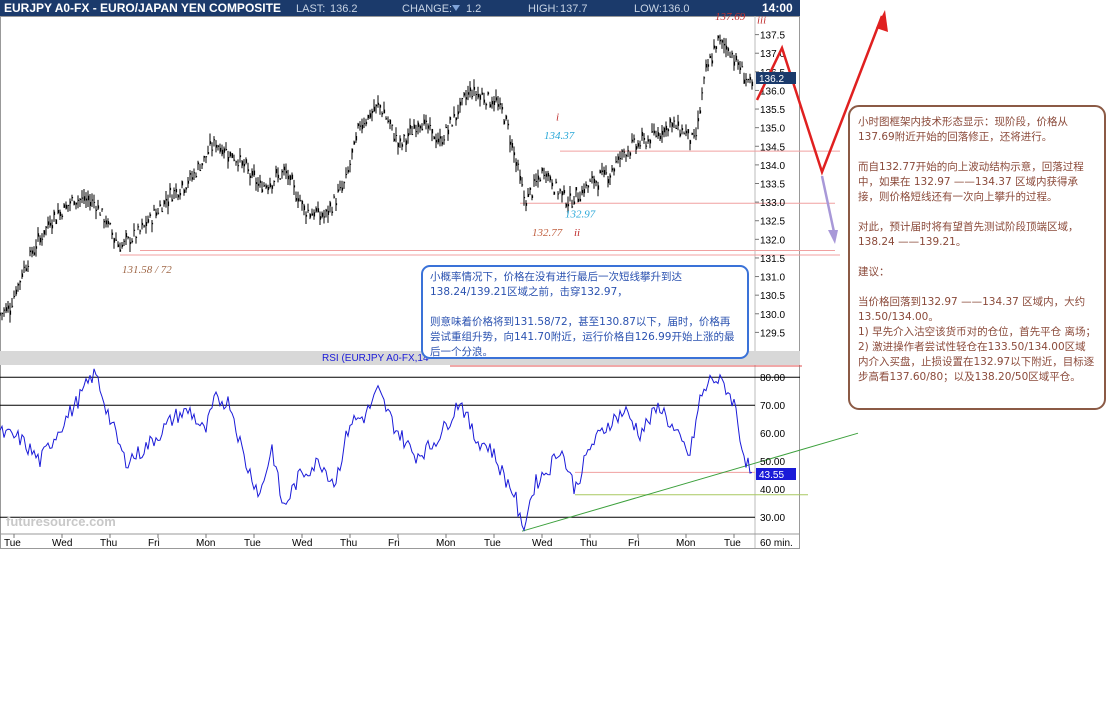 This screenshot has width=1108, height=701. Describe the element at coordinates (577, 233) in the screenshot. I see `wave-label: ii` at that location.